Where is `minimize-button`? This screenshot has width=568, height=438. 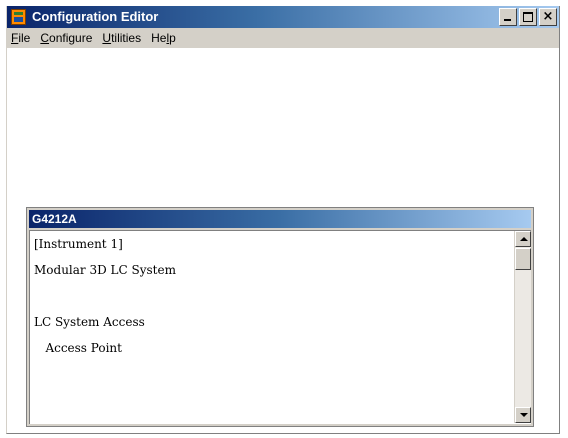 minimize-button is located at coordinates (508, 17).